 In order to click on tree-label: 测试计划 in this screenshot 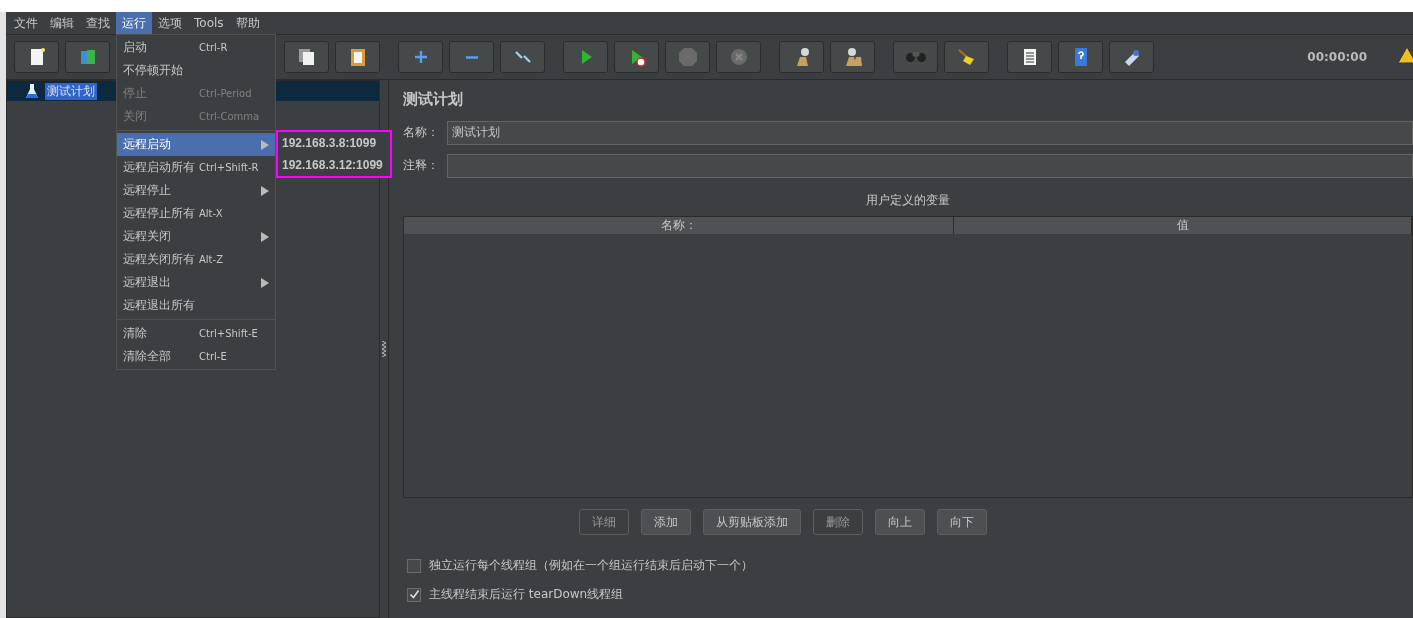, I will do `click(71, 91)`.